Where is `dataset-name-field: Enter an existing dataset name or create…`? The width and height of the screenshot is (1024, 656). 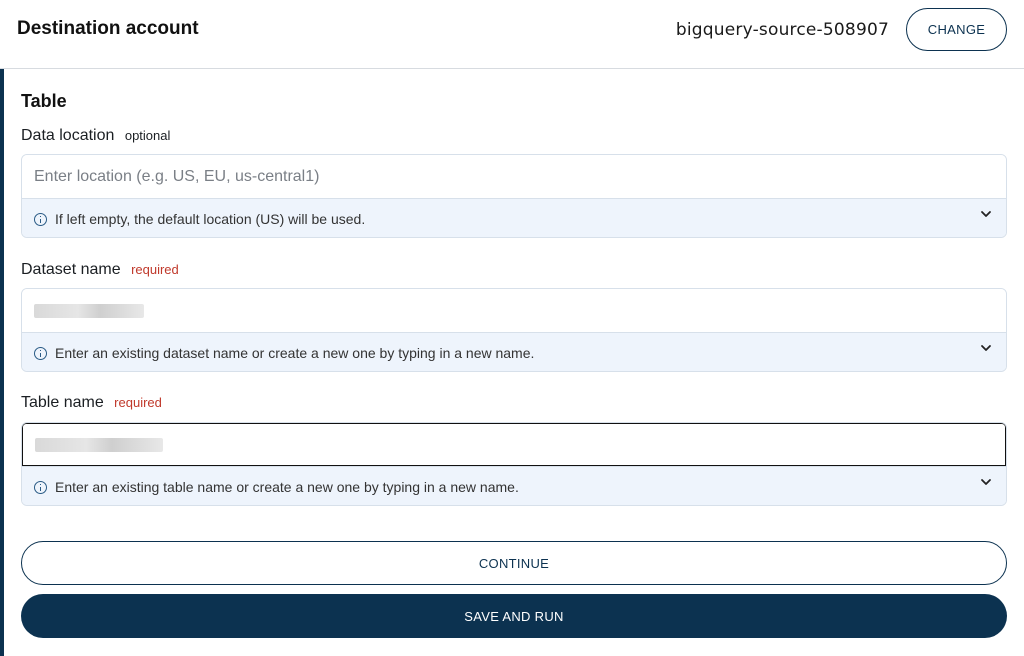
dataset-name-field: Enter an existing dataset name or create… is located at coordinates (514, 330).